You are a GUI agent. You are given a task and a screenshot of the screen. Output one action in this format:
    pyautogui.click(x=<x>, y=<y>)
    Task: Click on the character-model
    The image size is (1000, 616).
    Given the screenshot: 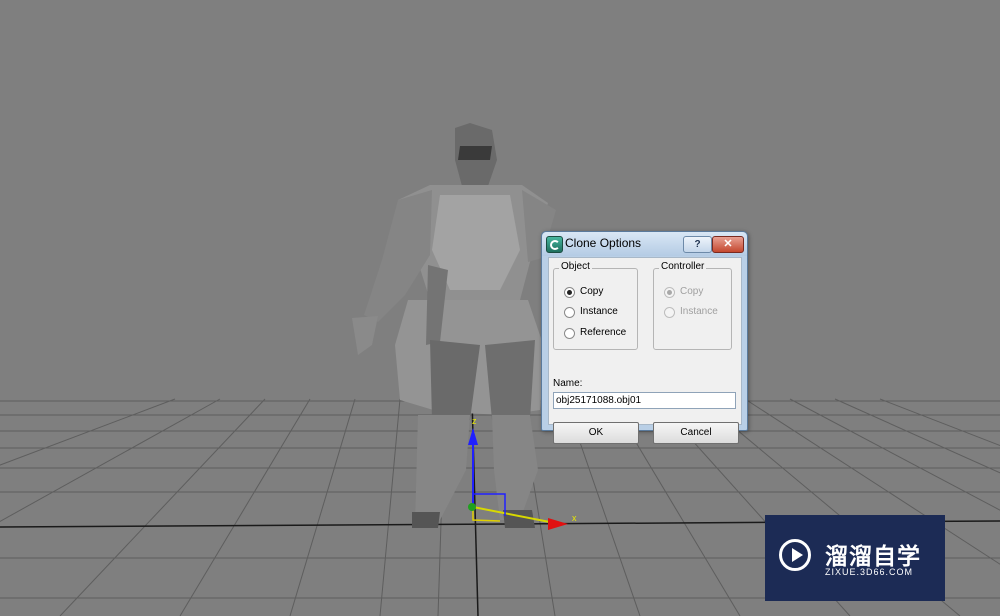 What is the action you would take?
    pyautogui.click(x=454, y=325)
    